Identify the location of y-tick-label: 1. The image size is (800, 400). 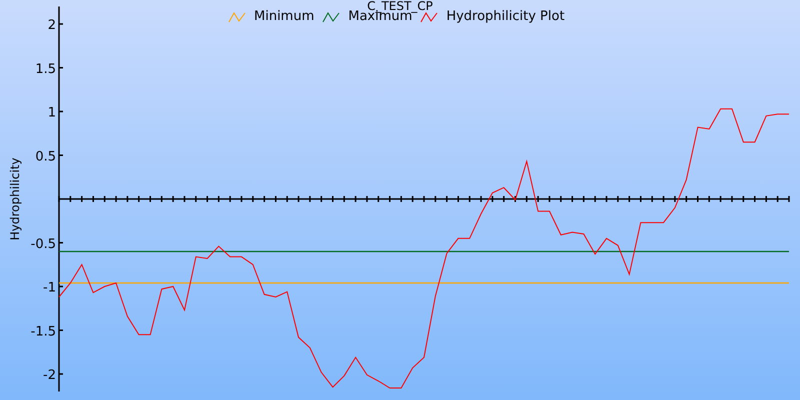
(52, 113).